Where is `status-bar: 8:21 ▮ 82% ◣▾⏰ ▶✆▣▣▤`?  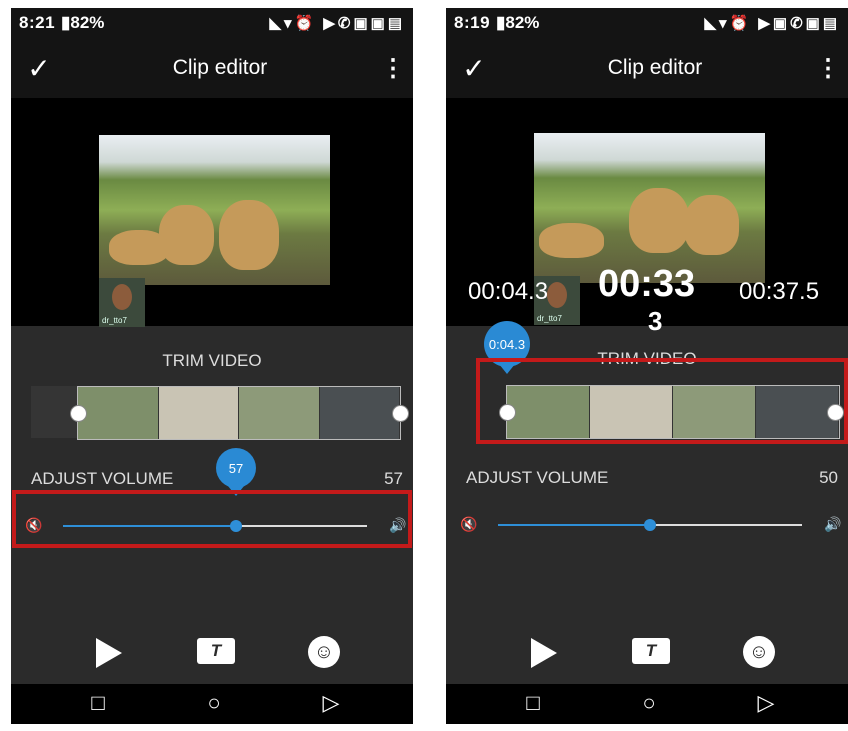
status-bar: 8:21 ▮ 82% ◣▾⏰ ▶✆▣▣▤ is located at coordinates (212, 23).